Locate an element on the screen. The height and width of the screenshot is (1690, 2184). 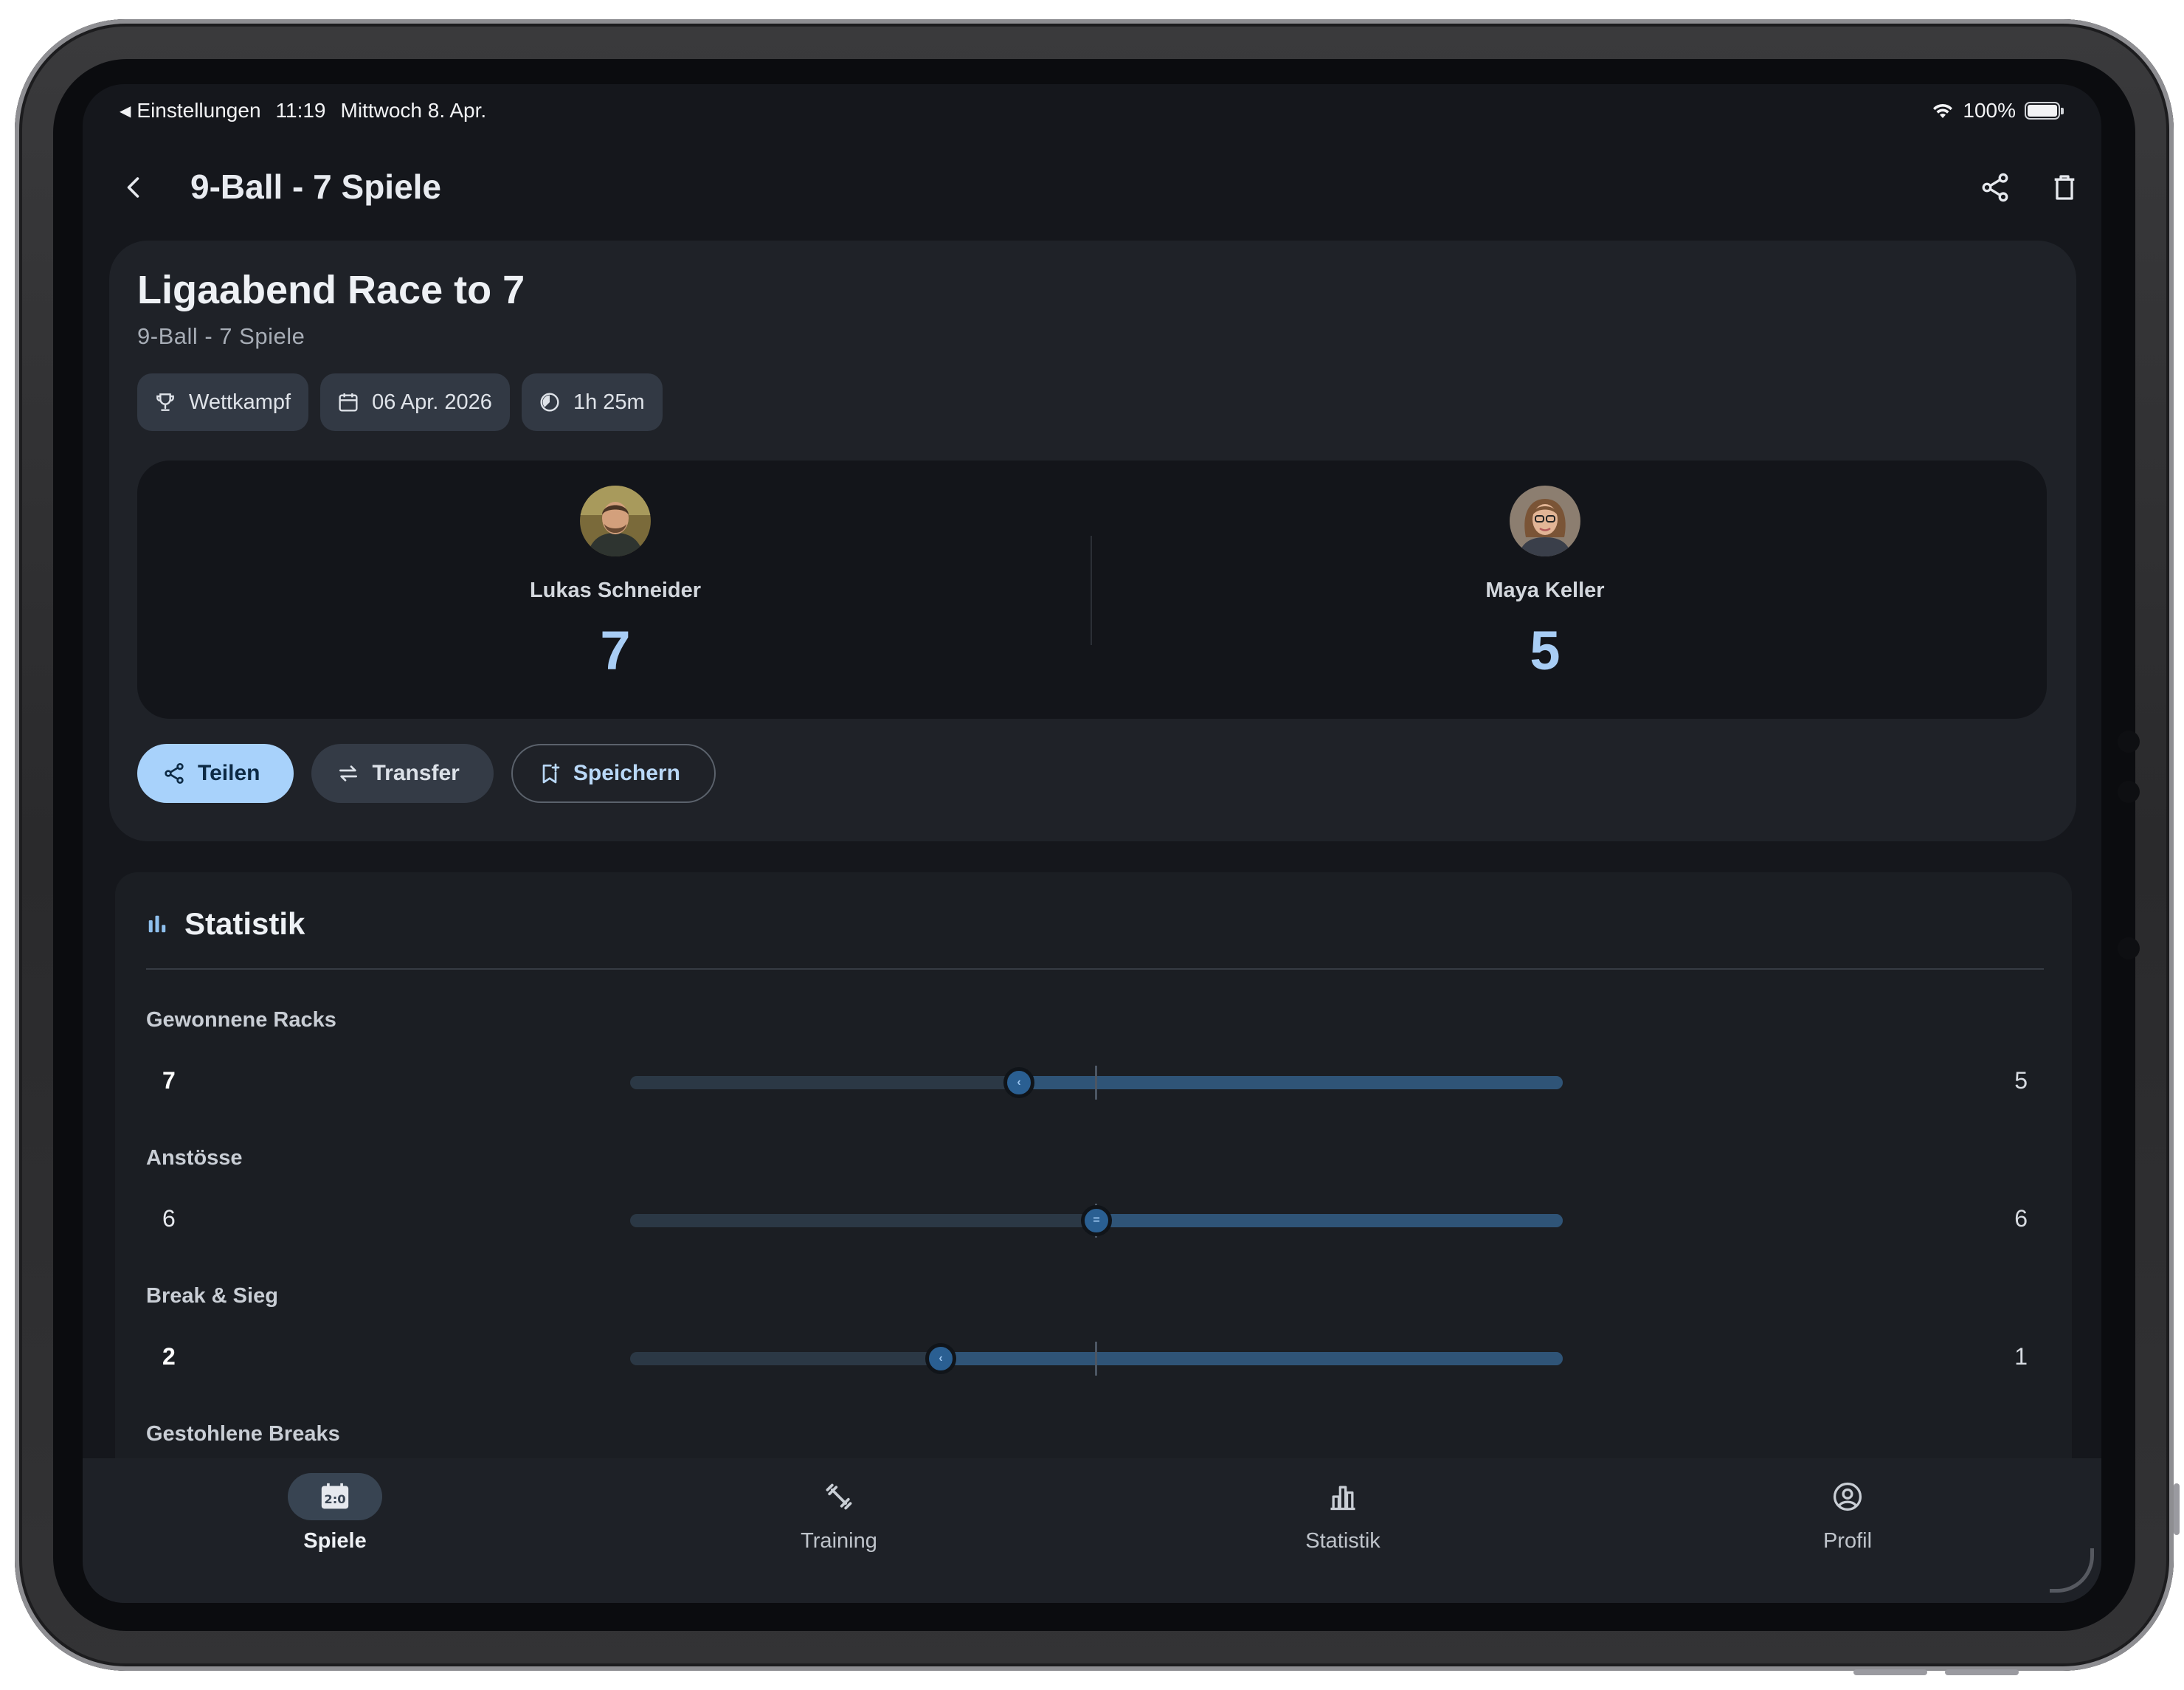
match-chips: Wettkampf 06 Apr. 2026 1h 25m is located at coordinates (400, 402).